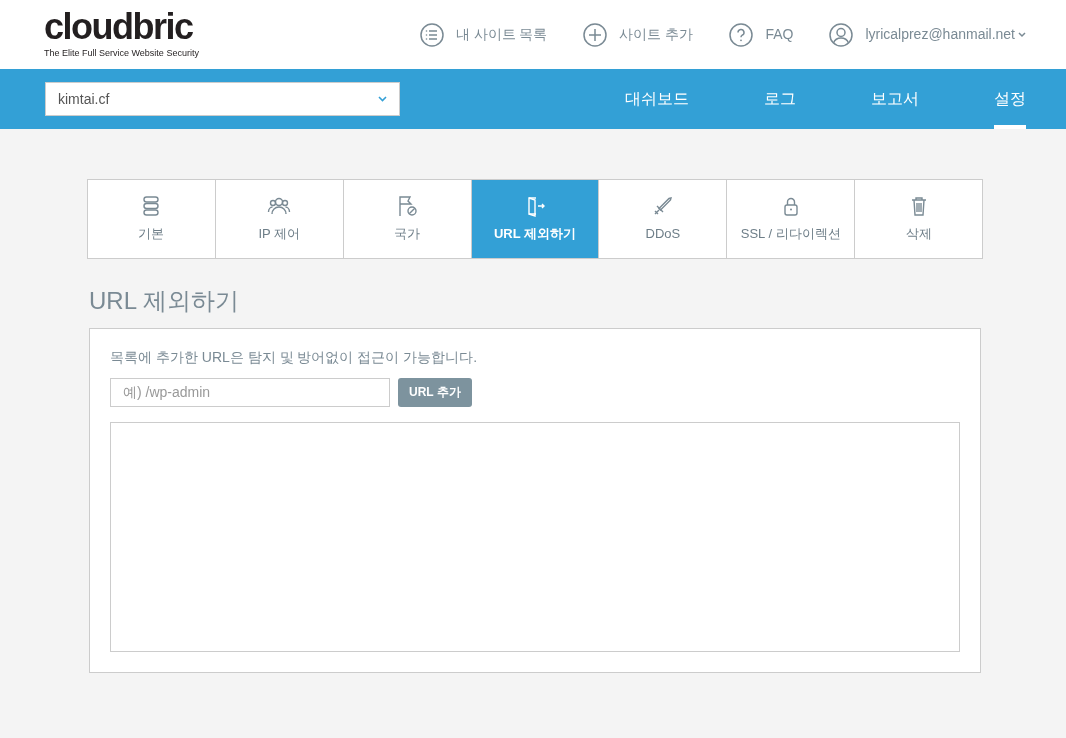 This screenshot has width=1066, height=738. I want to click on top-link: 사이트 추가, so click(638, 34).